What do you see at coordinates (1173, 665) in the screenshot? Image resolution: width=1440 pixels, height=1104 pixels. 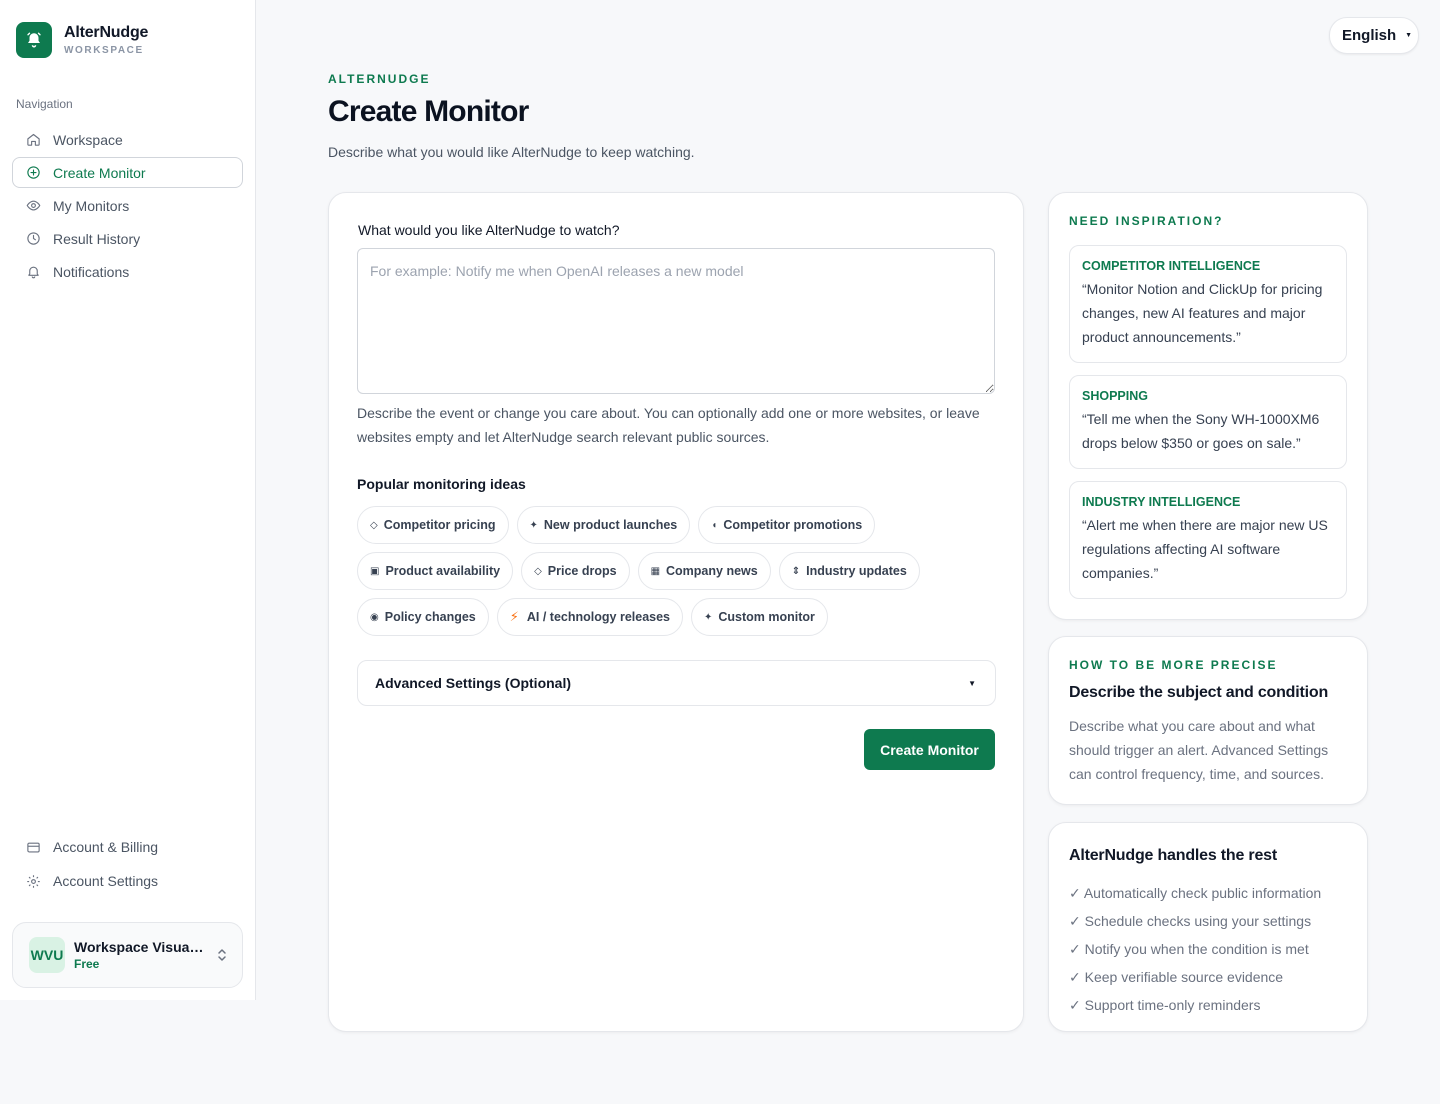 I see `precision-eyebrow: HOW TO BE MORE PRECISE` at bounding box center [1173, 665].